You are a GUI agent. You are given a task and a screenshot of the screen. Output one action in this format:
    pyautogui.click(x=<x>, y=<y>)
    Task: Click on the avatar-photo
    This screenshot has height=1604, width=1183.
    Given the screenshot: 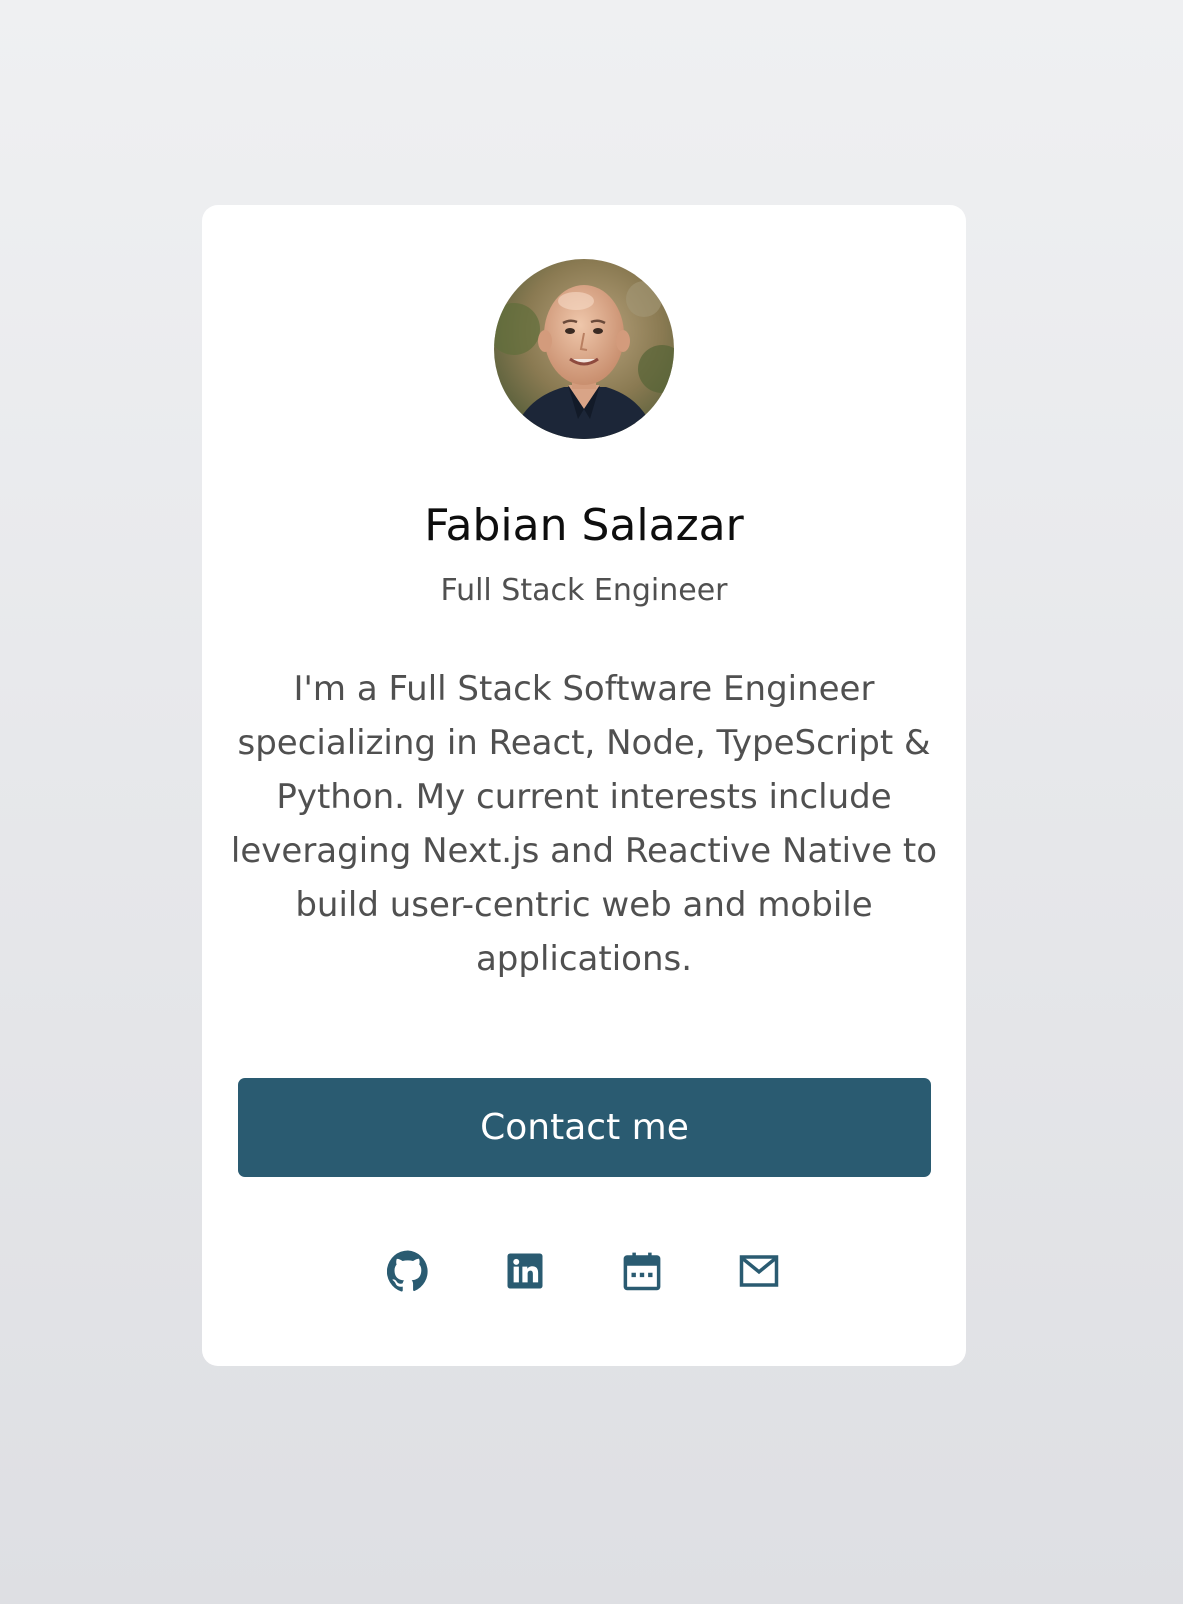 What is the action you would take?
    pyautogui.click(x=584, y=349)
    